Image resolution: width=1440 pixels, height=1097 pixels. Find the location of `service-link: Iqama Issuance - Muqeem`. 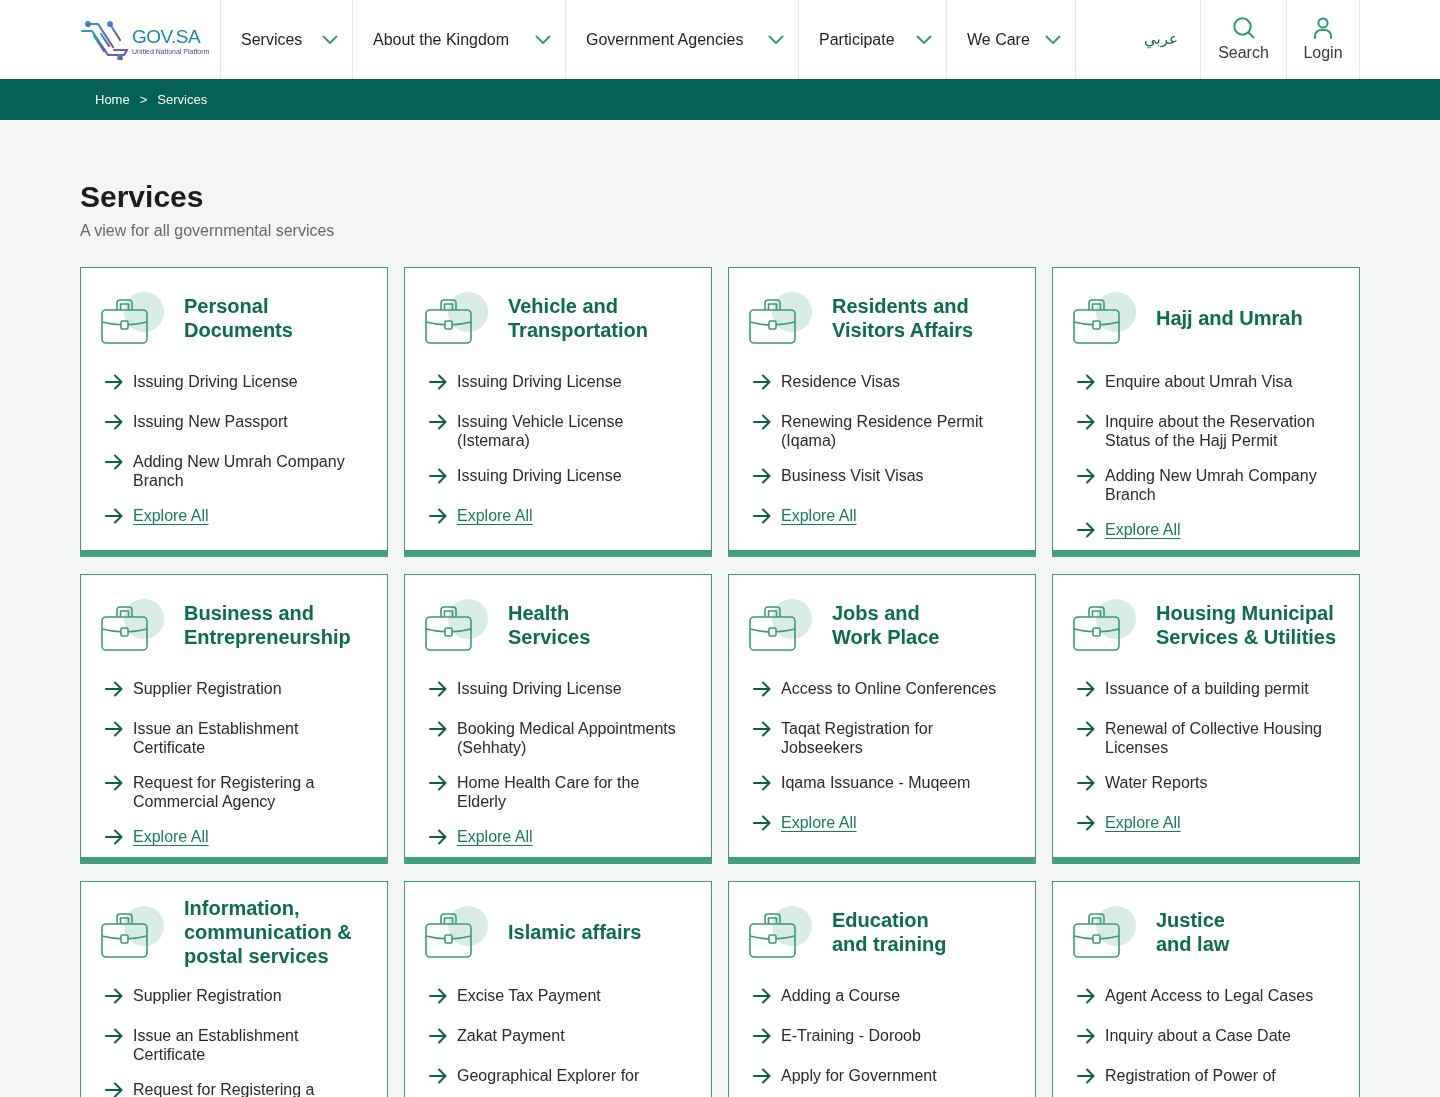

service-link: Iqama Issuance - Muqeem is located at coordinates (860, 785).